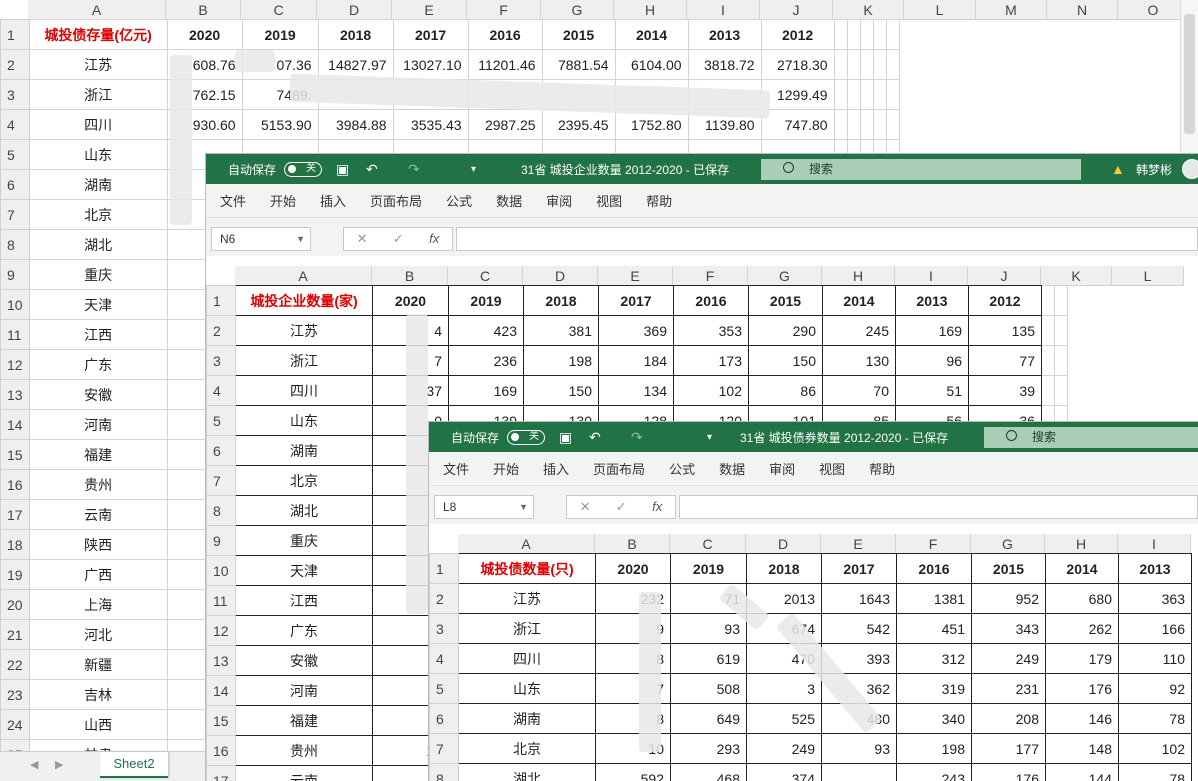  Describe the element at coordinates (932, 390) in the screenshot. I see `value-cell: 51` at that location.